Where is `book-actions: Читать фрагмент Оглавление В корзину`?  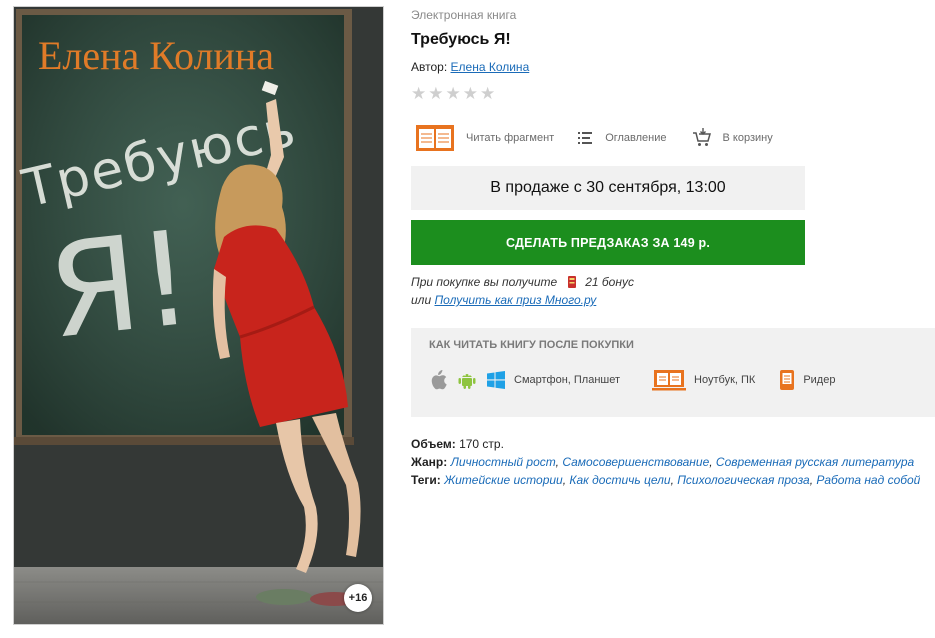 book-actions: Читать фрагмент Оглавление В корзину is located at coordinates (594, 138).